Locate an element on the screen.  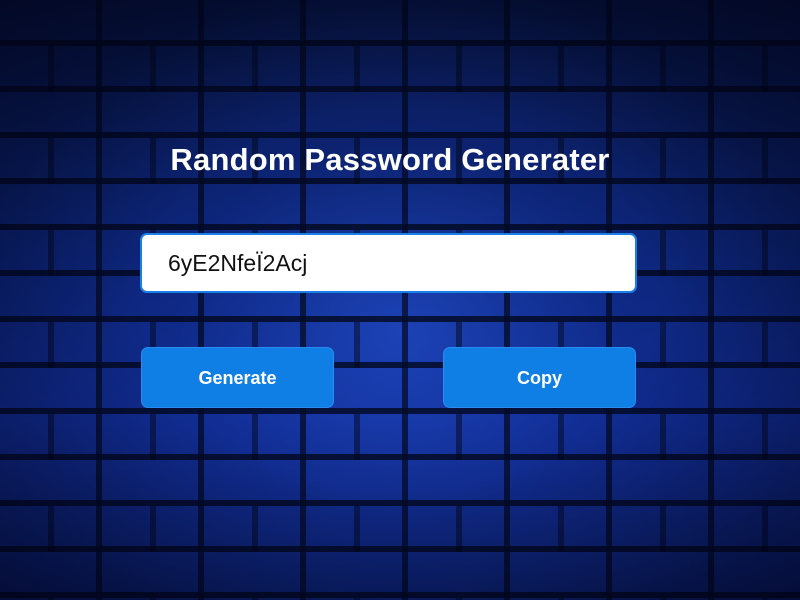
generate-button: Generate is located at coordinates (237, 377).